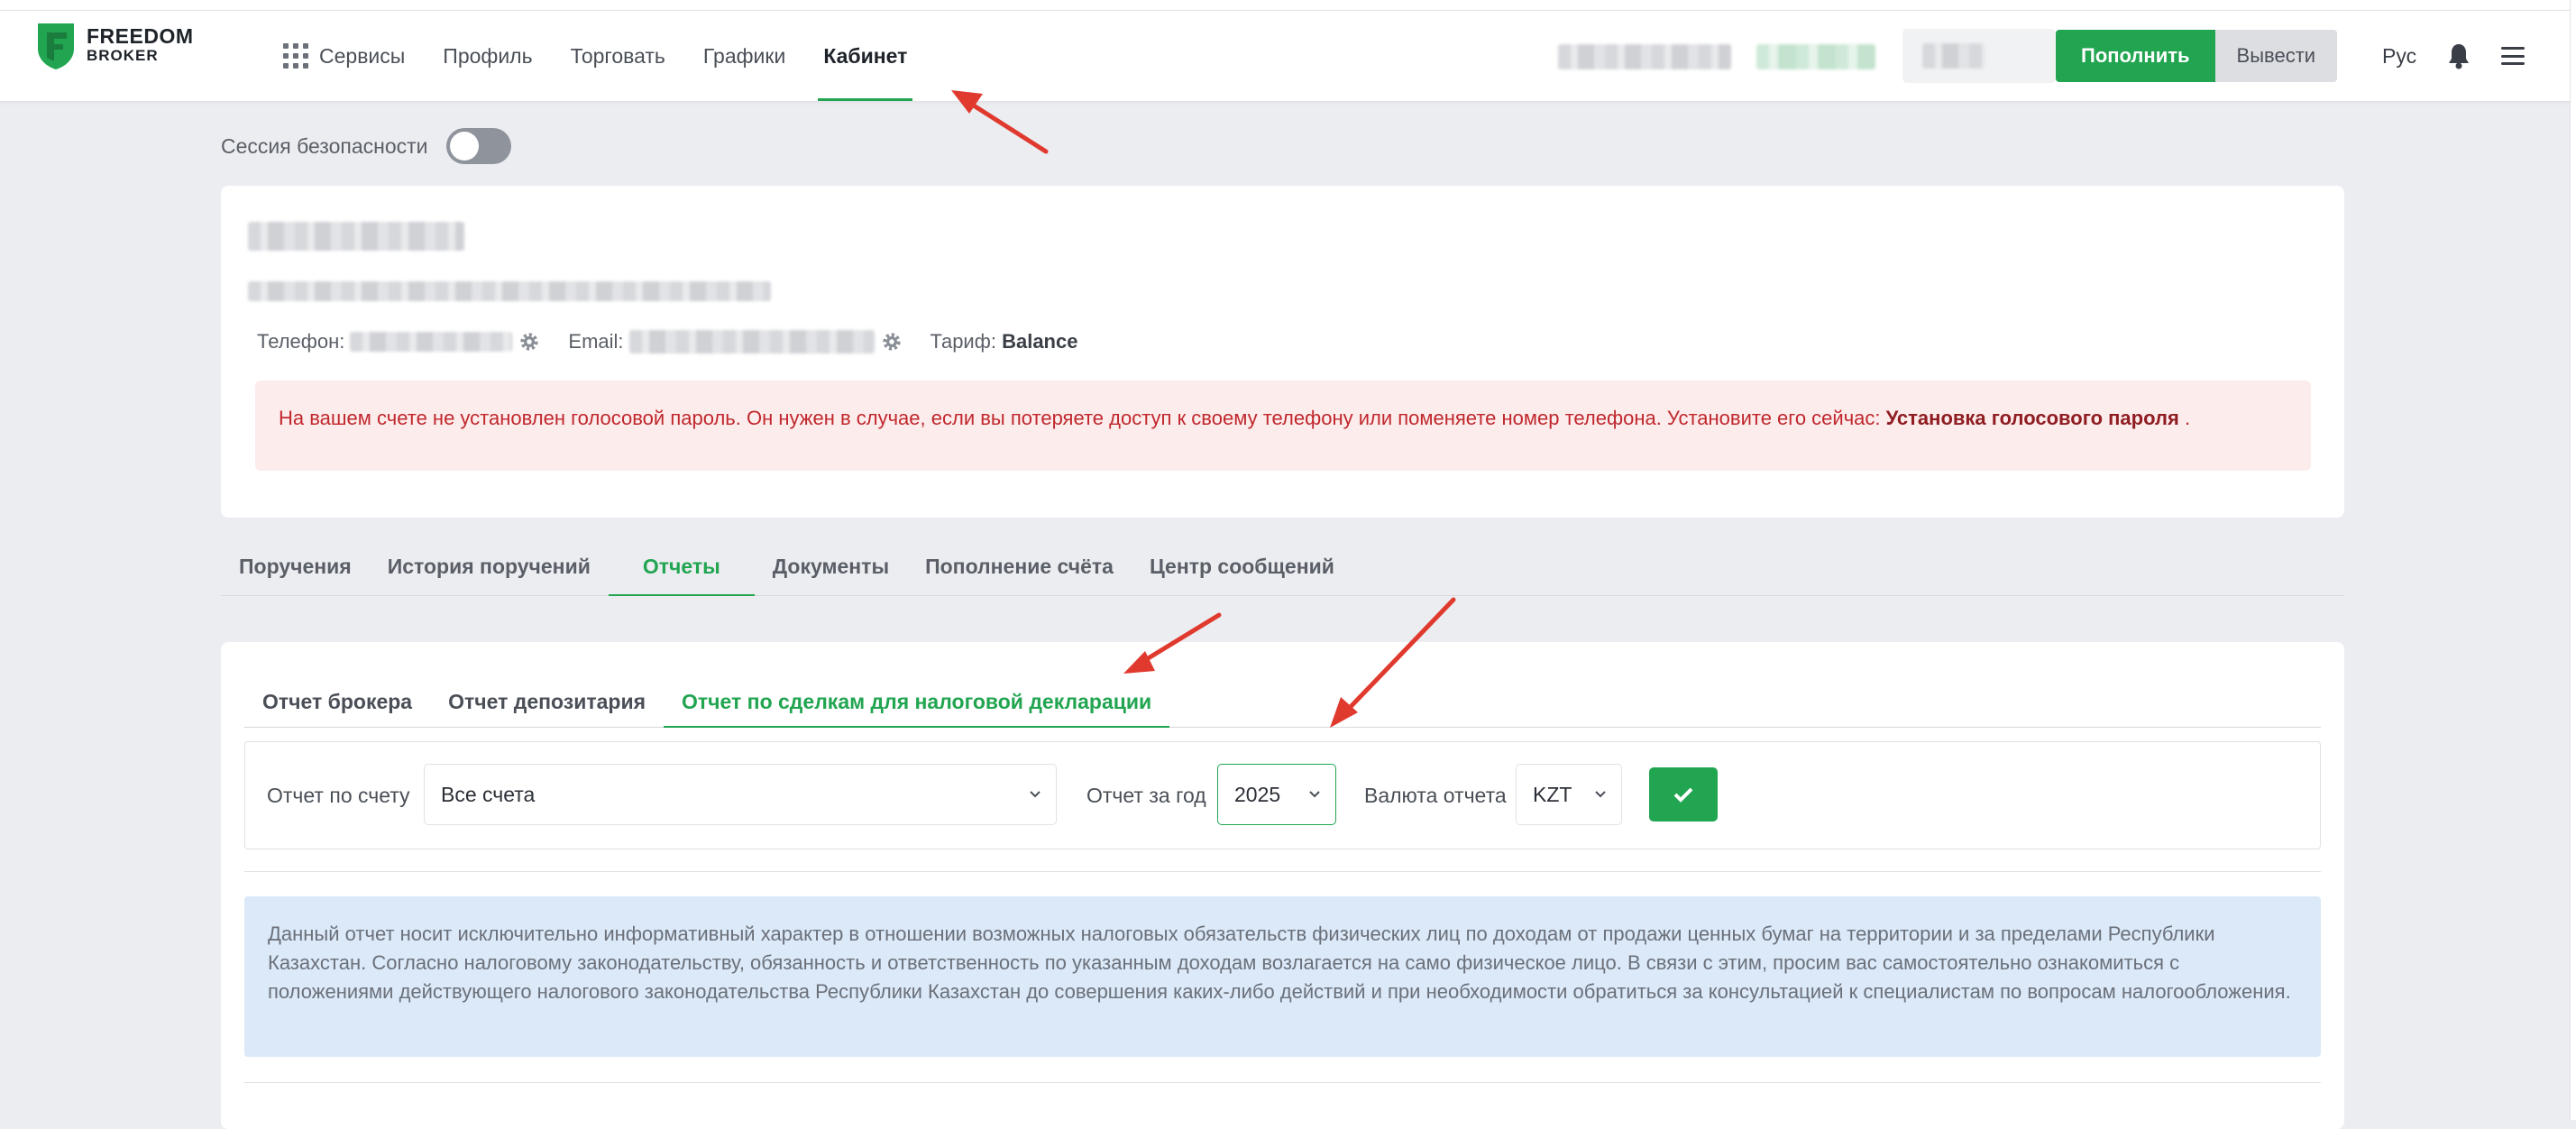 The width and height of the screenshot is (2576, 1129). I want to click on account-filter-label: Отчет по счету, so click(338, 795).